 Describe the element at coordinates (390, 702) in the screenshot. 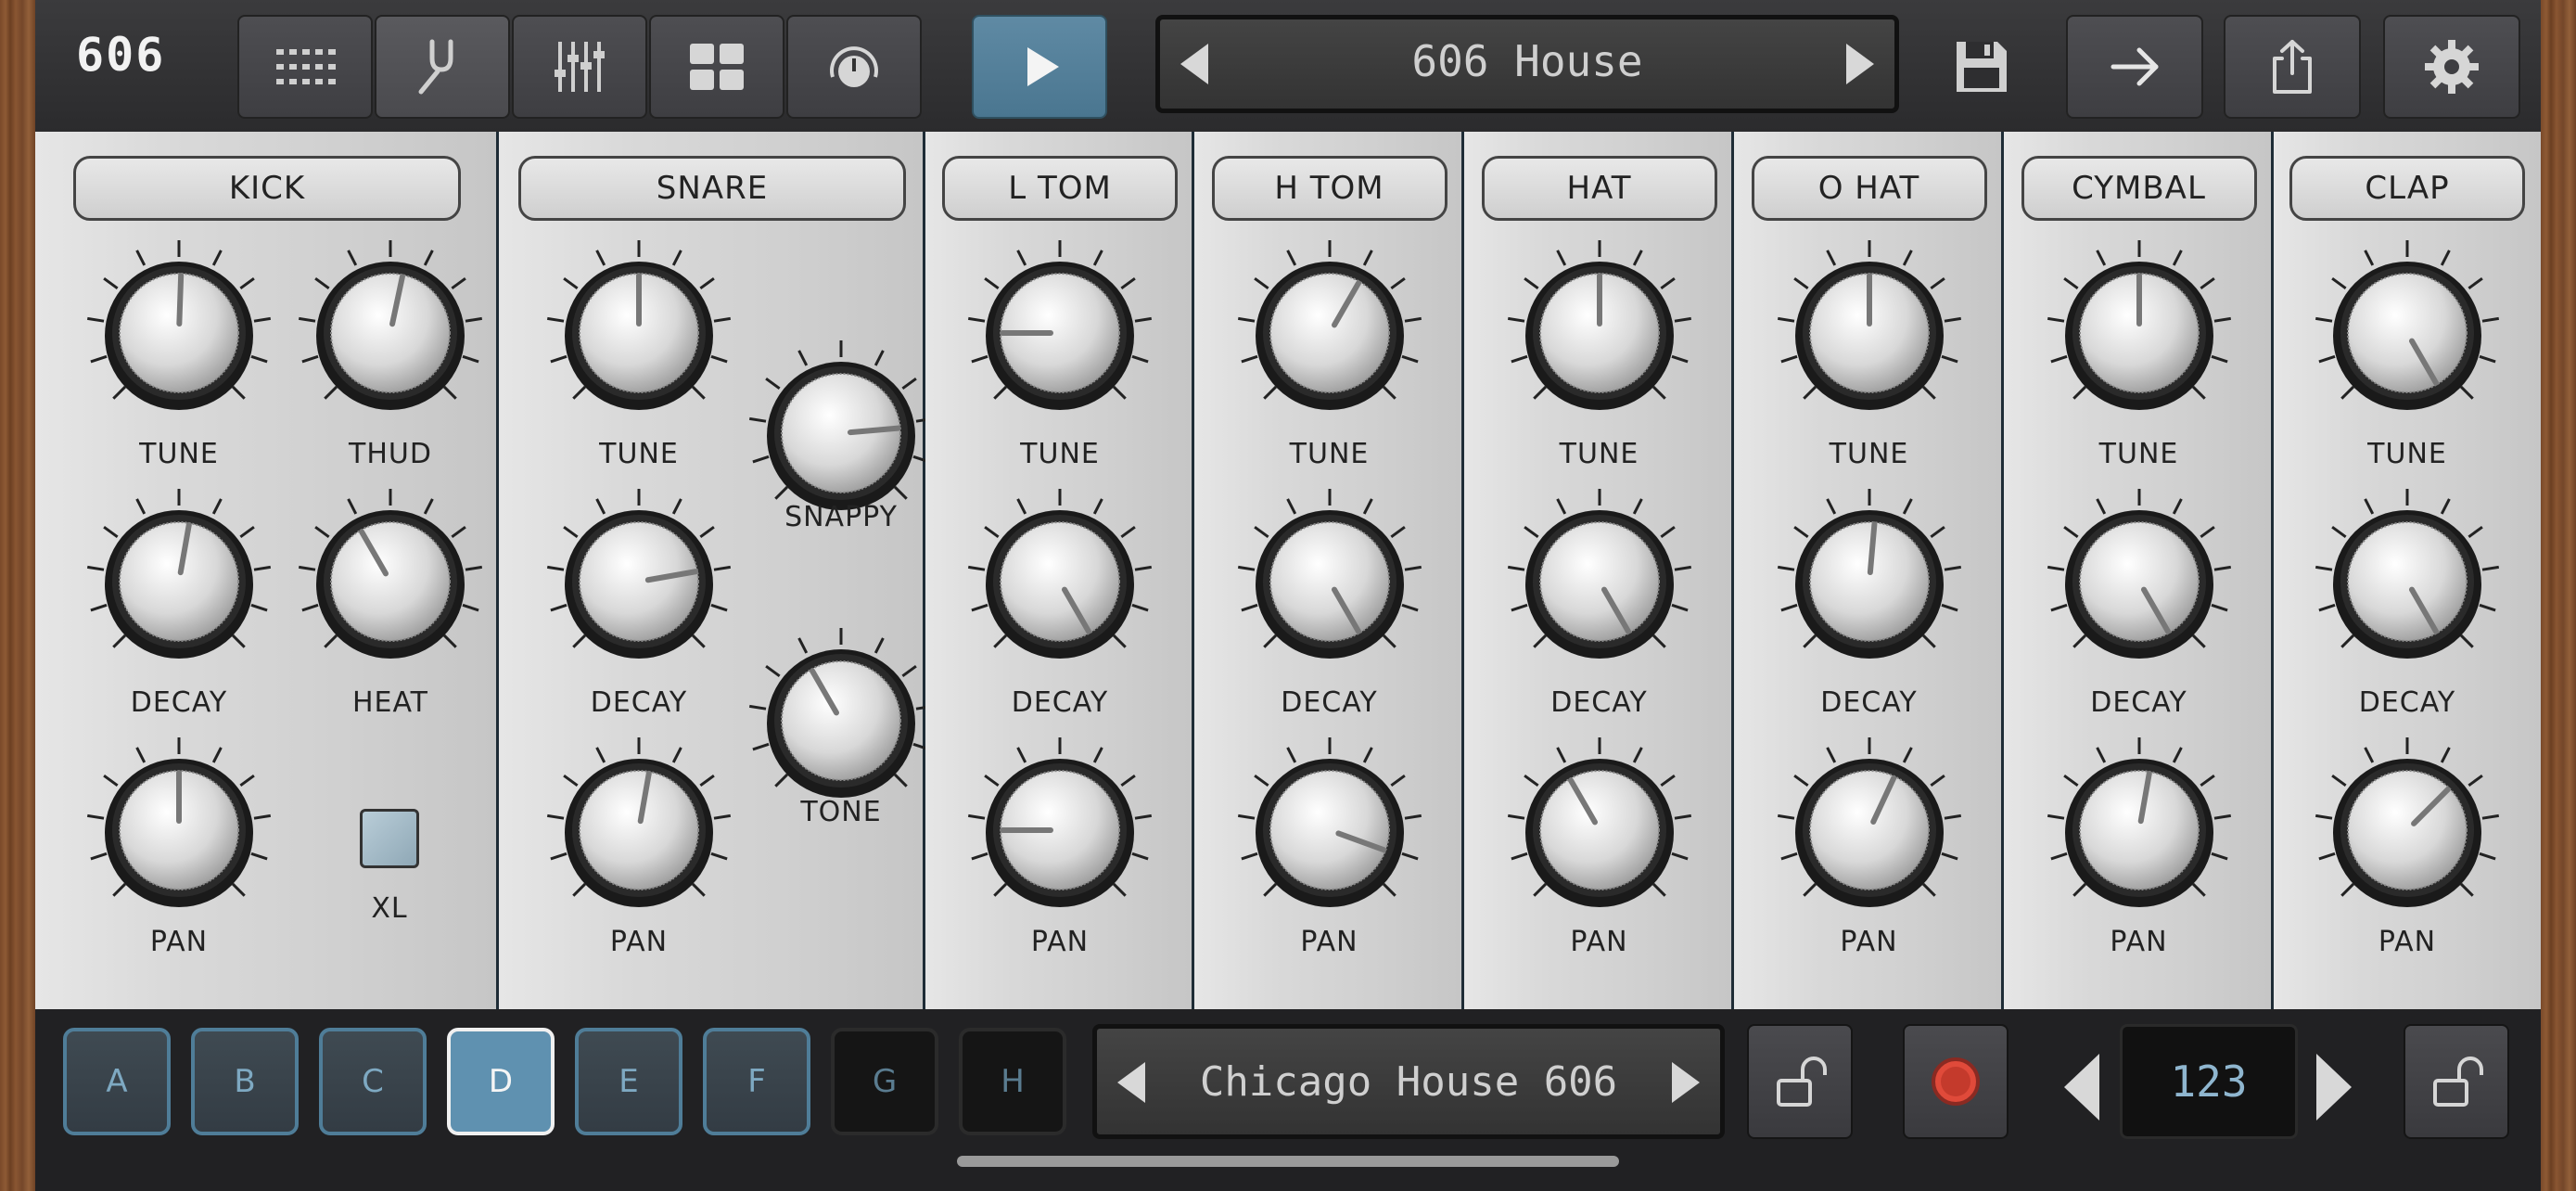

I see `knob-label: HEAT` at that location.